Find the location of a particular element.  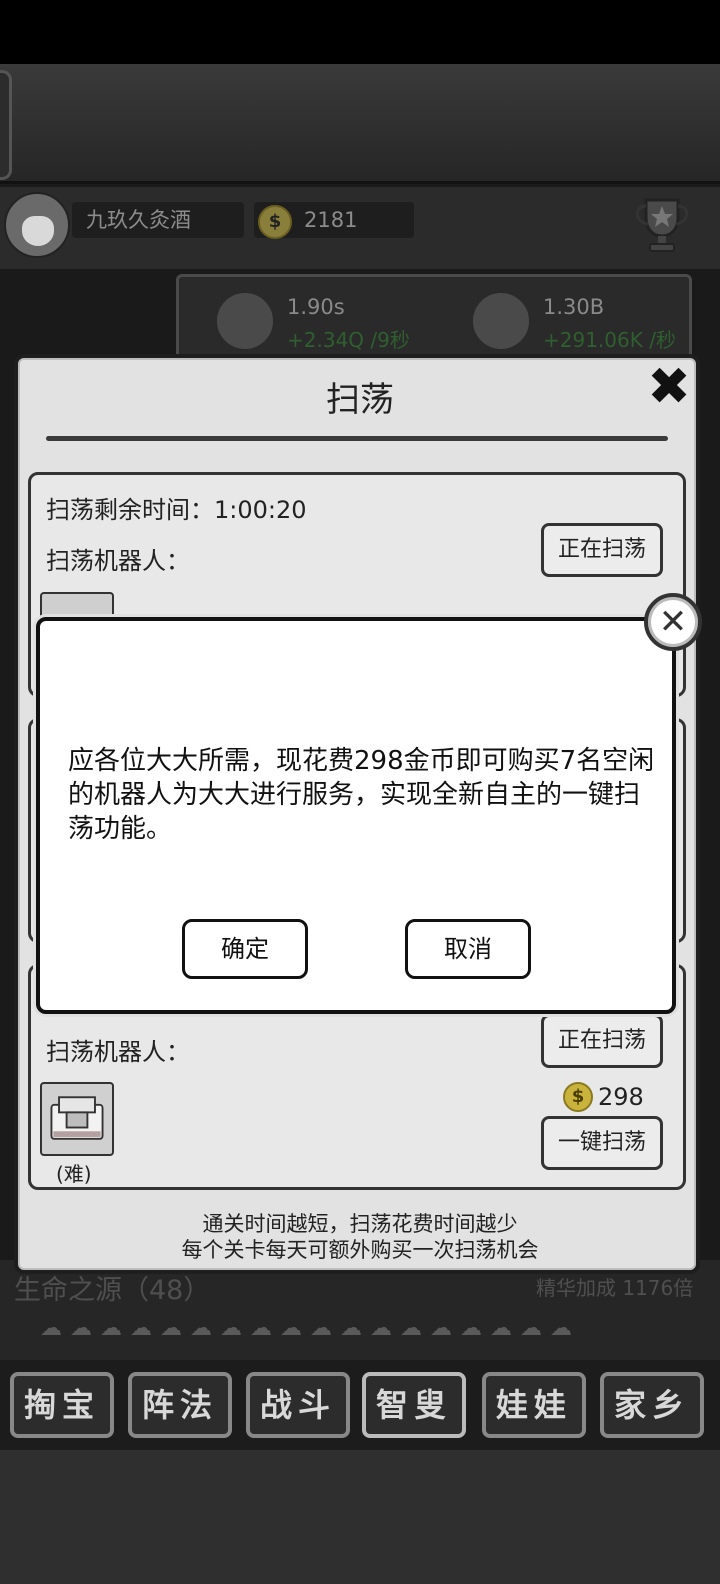

nav-tab-hometown: 家乡 is located at coordinates (652, 1405).